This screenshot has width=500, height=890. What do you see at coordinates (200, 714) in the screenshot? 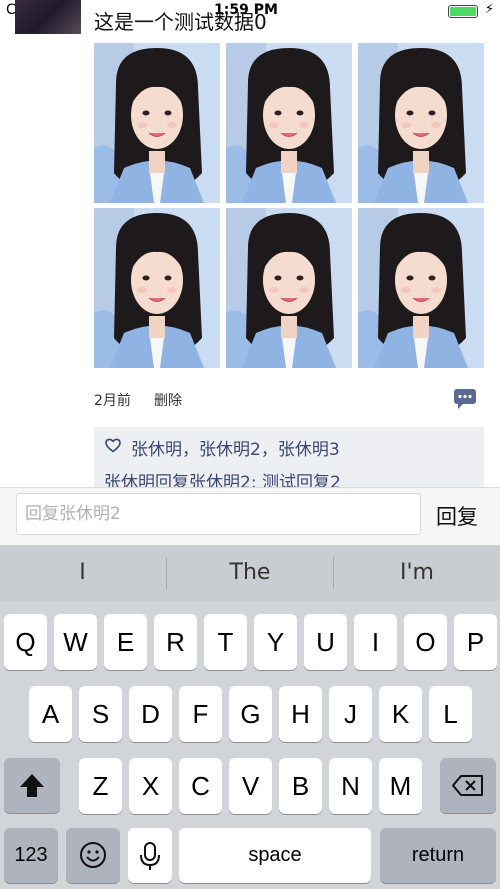
I see `key-f: F` at bounding box center [200, 714].